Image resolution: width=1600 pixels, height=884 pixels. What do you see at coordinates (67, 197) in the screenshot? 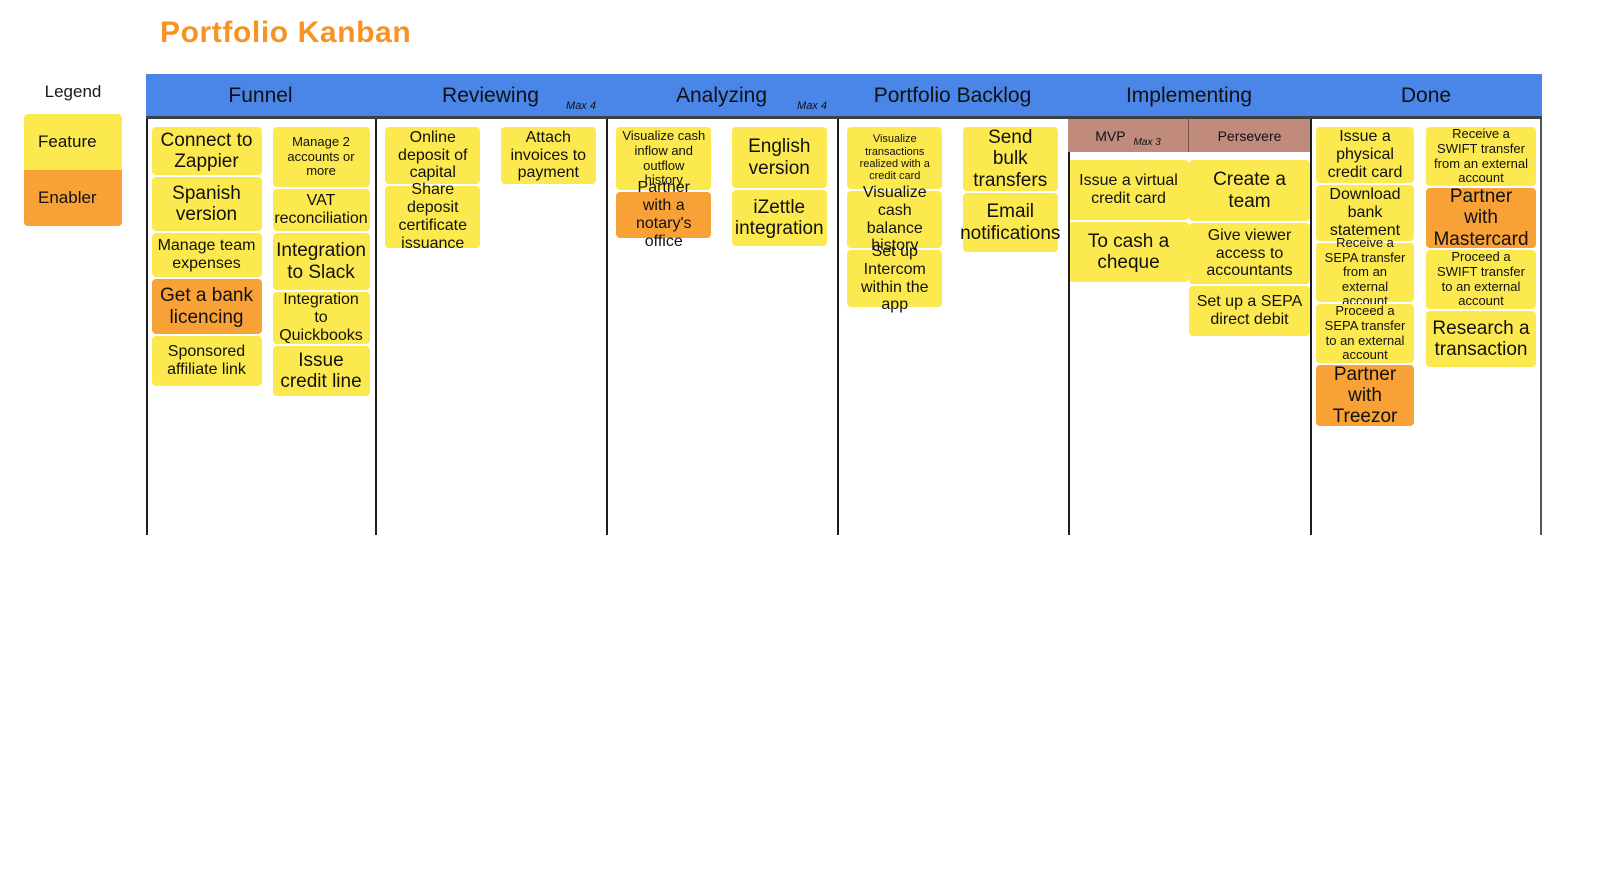
I see `legend-item-label: Enabler` at bounding box center [67, 197].